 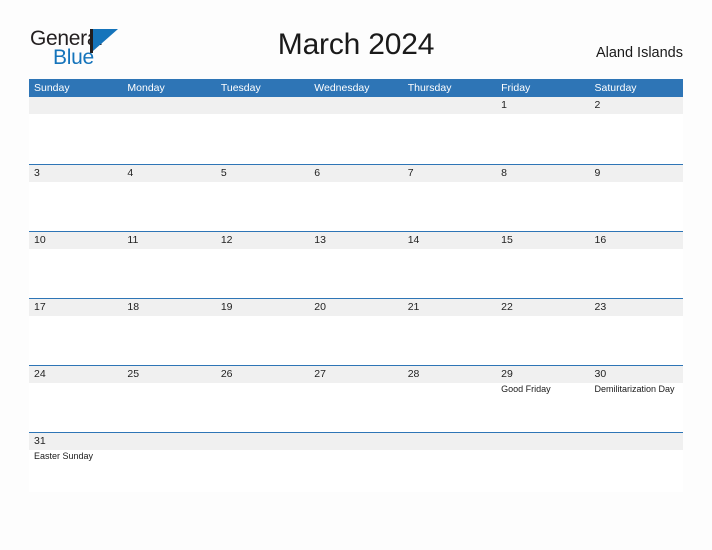 What do you see at coordinates (504, 105) in the screenshot?
I see `day-number: 1` at bounding box center [504, 105].